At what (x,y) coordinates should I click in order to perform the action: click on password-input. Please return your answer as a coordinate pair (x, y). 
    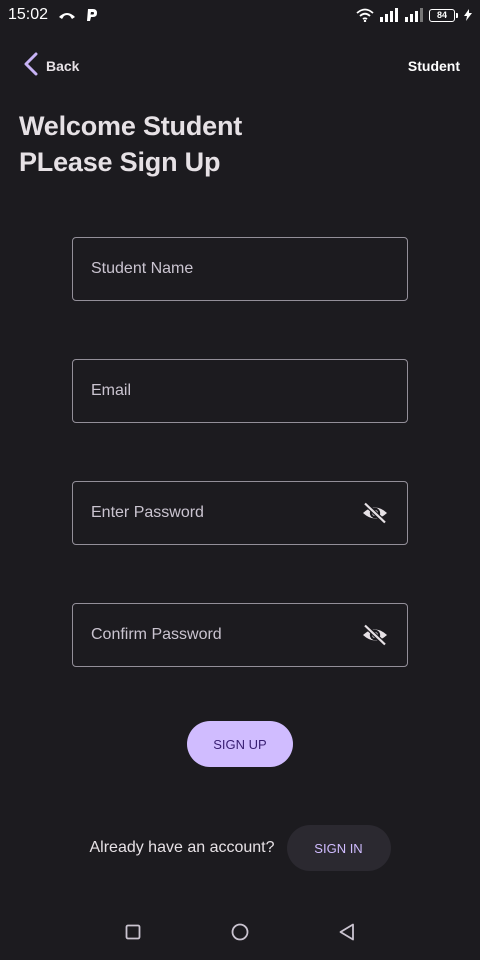
    Looking at the image, I should click on (226, 513).